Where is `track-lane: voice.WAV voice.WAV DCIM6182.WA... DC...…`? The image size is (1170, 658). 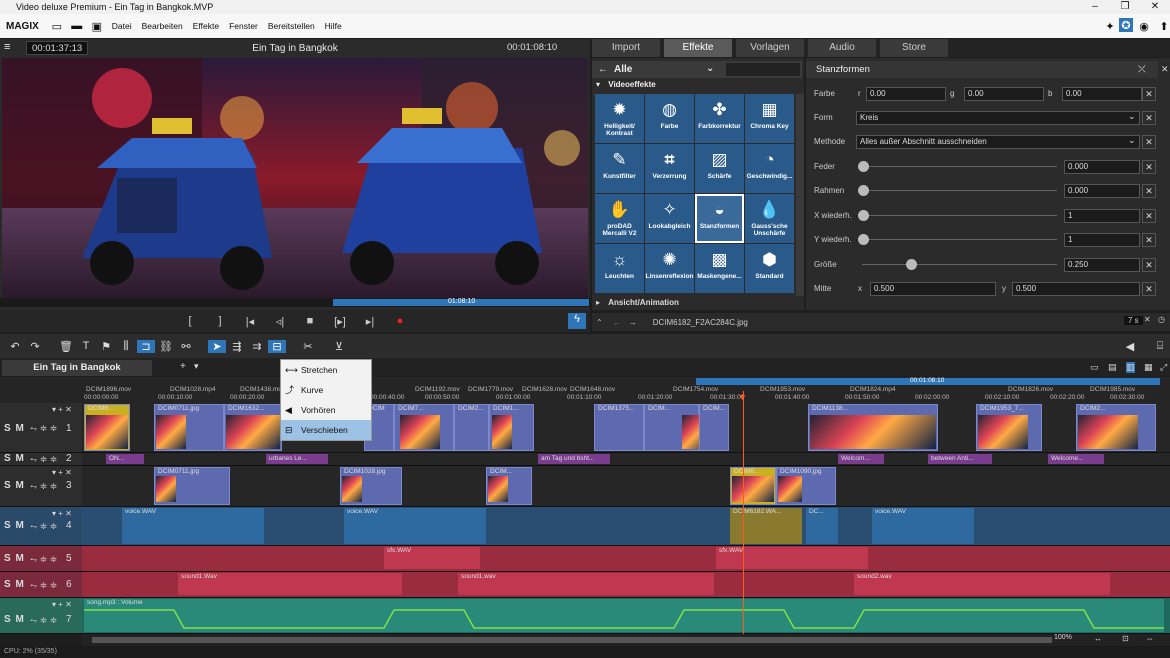
track-lane: voice.WAV voice.WAV DCIM6182.WA... DC...… is located at coordinates (626, 526).